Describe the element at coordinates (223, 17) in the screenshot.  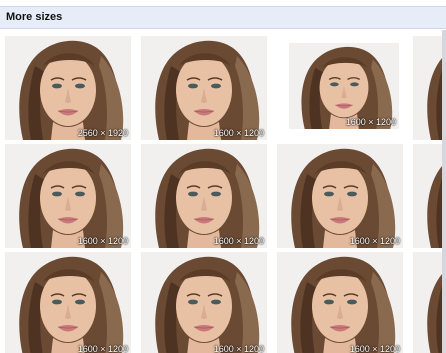
I see `section-header: More sizes` at that location.